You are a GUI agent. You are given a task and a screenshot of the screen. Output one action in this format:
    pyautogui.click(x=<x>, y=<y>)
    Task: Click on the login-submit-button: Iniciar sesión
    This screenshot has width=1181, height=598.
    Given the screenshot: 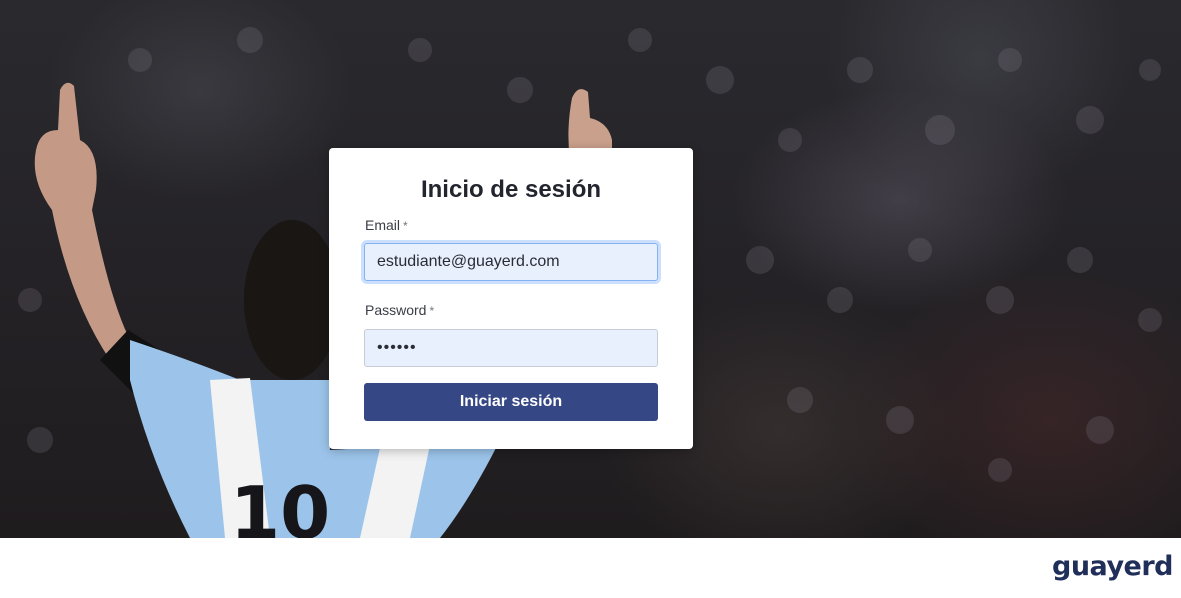 What is the action you would take?
    pyautogui.click(x=511, y=402)
    